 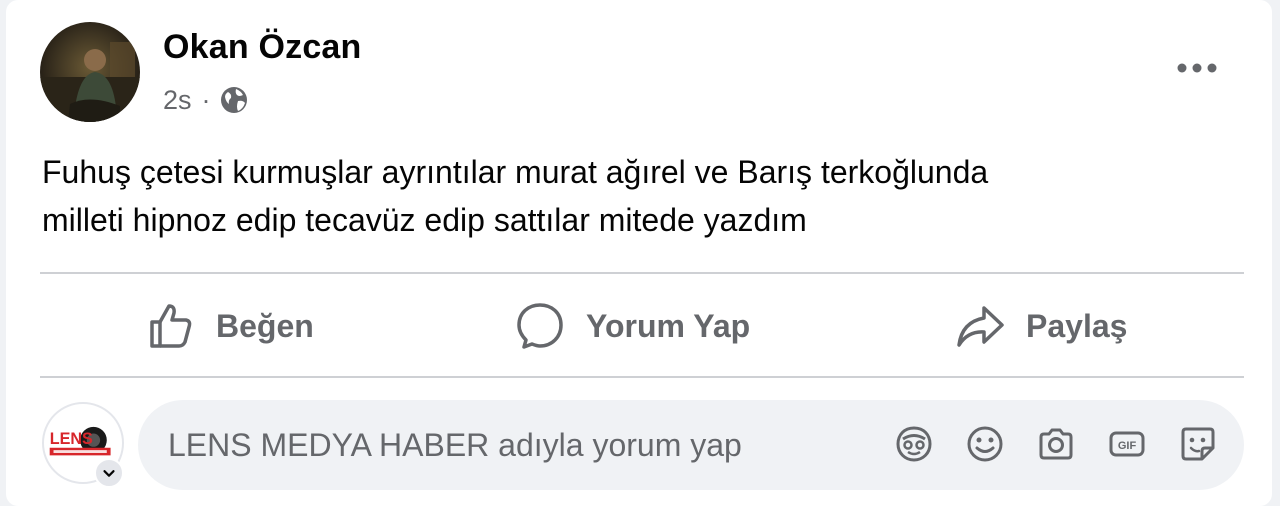 I want to click on share-label: Paylaş, so click(x=1077, y=325).